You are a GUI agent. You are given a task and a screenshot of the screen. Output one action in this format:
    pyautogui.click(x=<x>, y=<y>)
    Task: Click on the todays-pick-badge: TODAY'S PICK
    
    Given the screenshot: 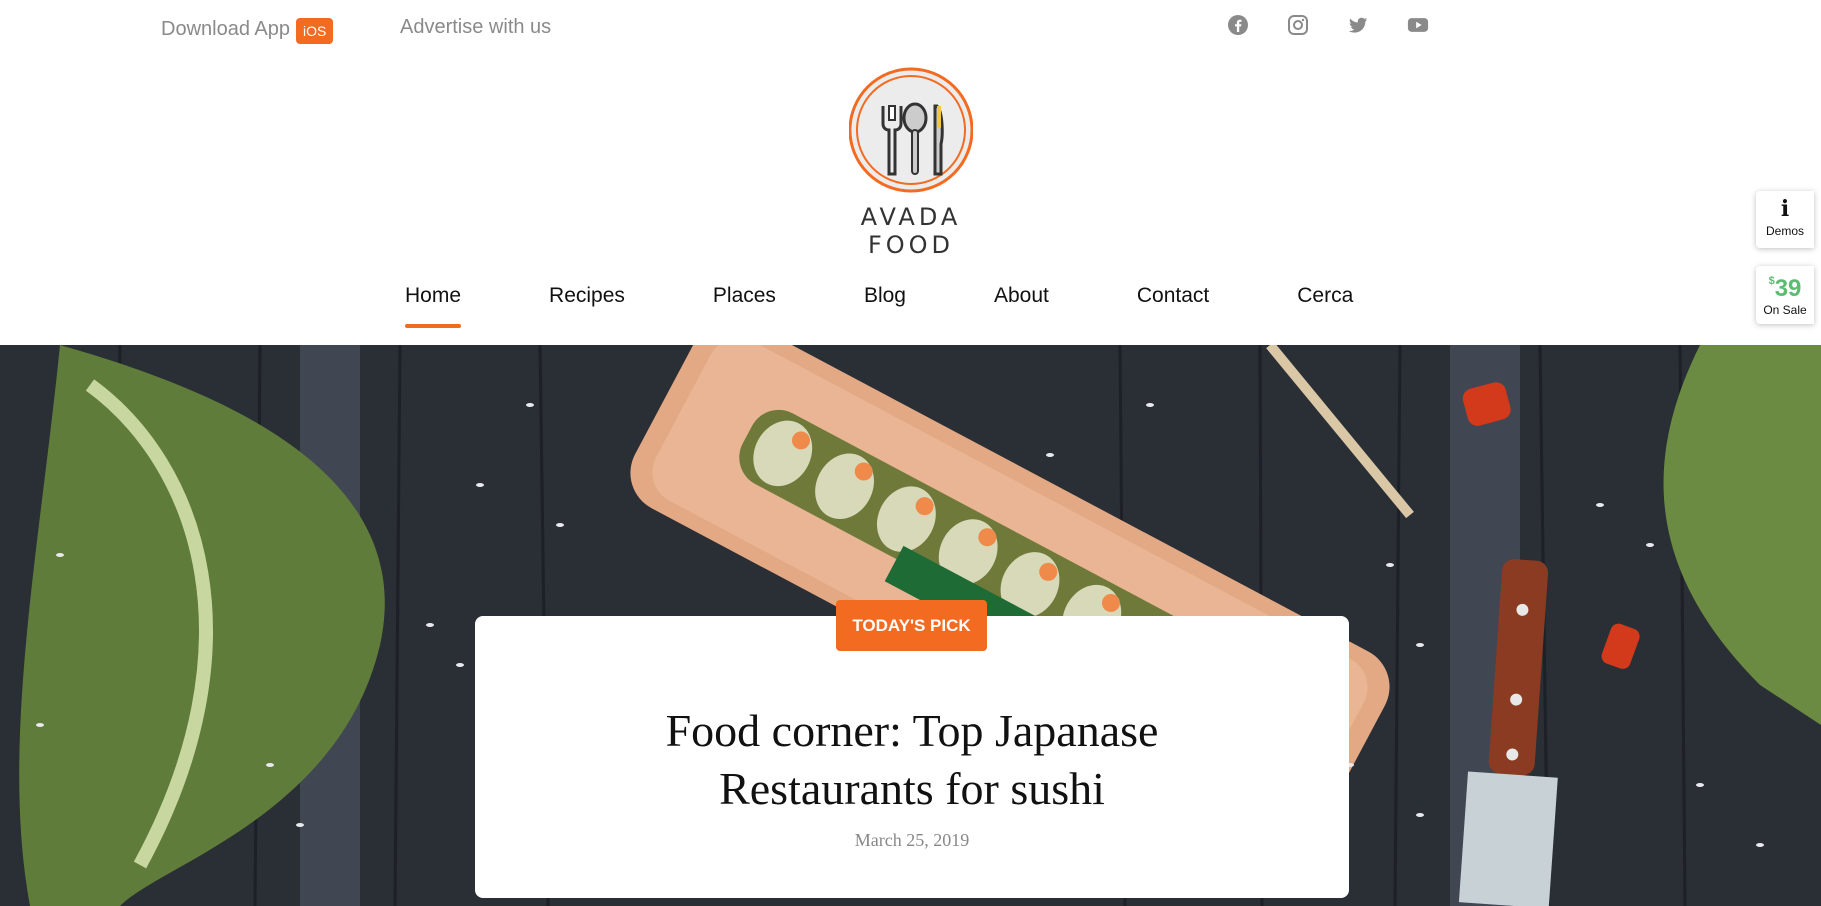 What is the action you would take?
    pyautogui.click(x=911, y=625)
    